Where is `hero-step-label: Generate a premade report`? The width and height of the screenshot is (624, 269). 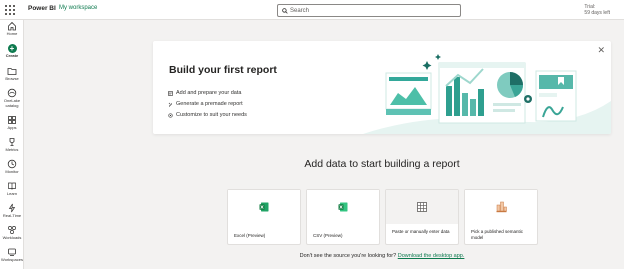
hero-step-label: Generate a premade report is located at coordinates (209, 104).